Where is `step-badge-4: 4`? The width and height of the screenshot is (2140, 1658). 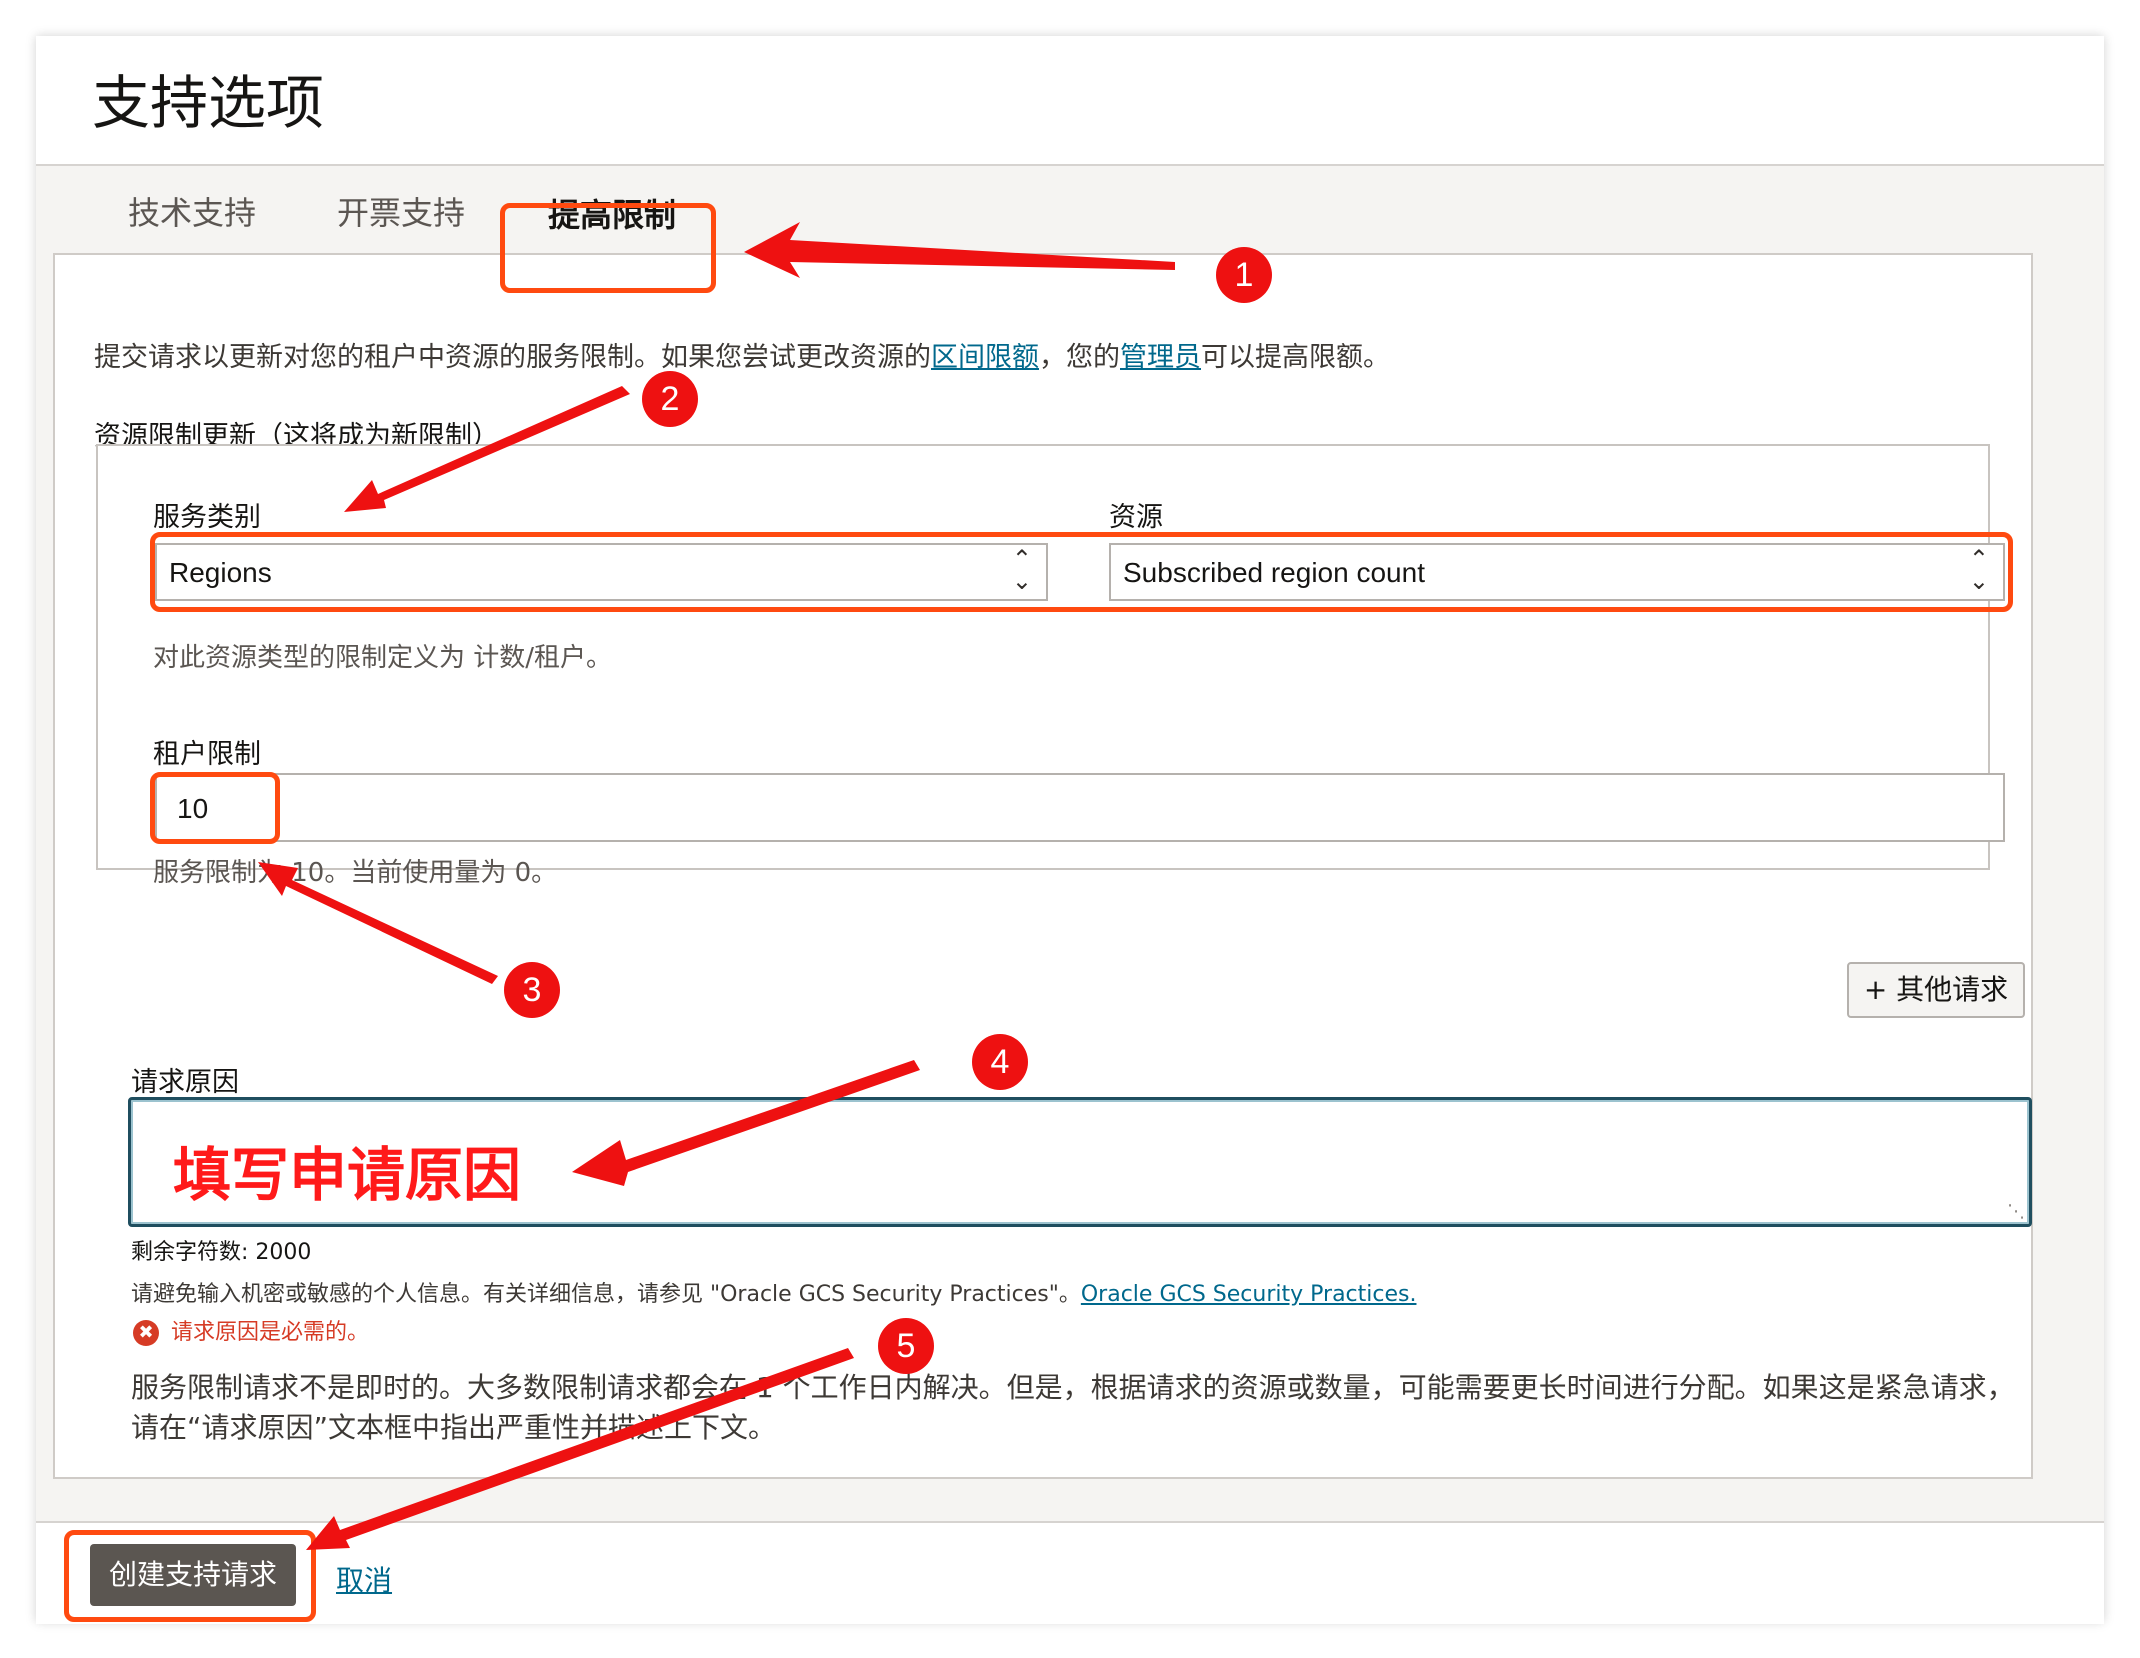 step-badge-4: 4 is located at coordinates (1000, 1062).